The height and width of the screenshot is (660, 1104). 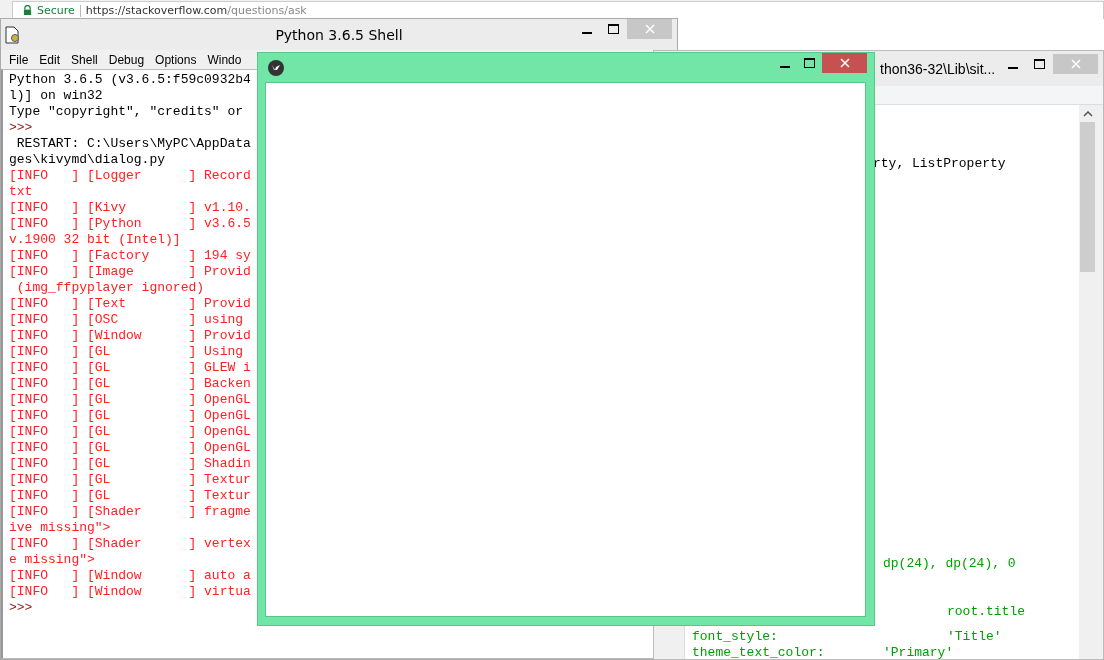 I want to click on console-line: [INFO ] [Text ] Provid, so click(x=130, y=304).